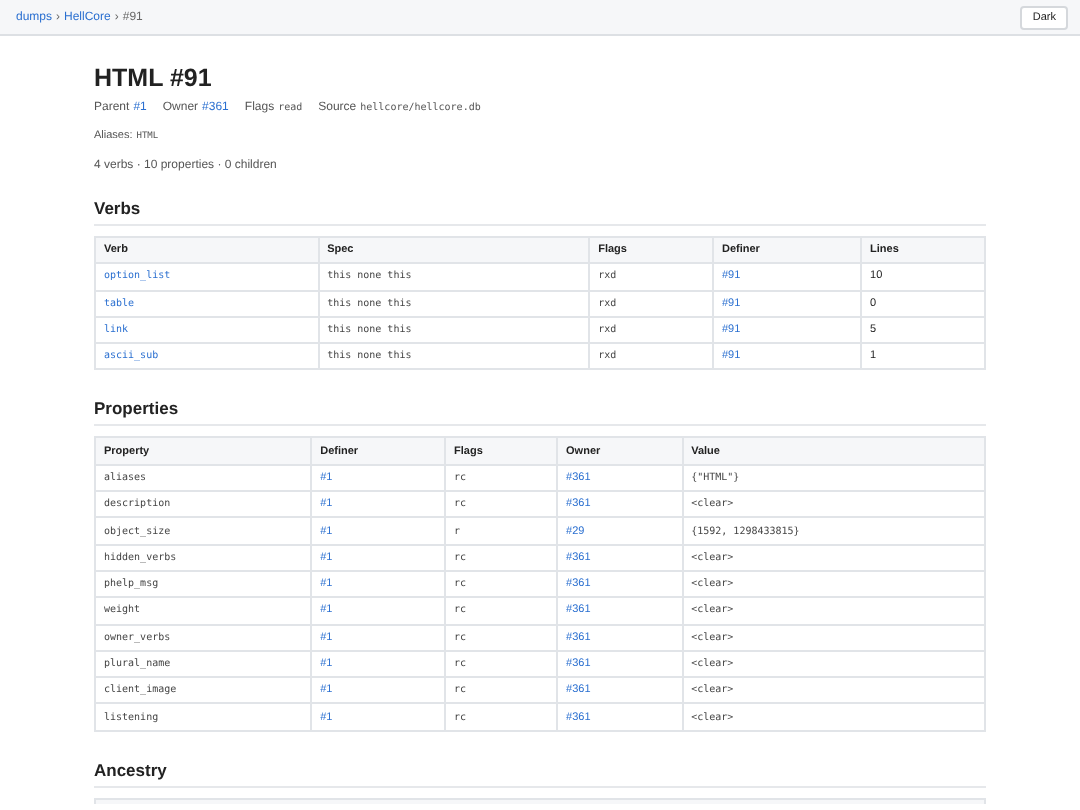 Image resolution: width=1080 pixels, height=810 pixels. I want to click on section-heading: Ancestry, so click(540, 773).